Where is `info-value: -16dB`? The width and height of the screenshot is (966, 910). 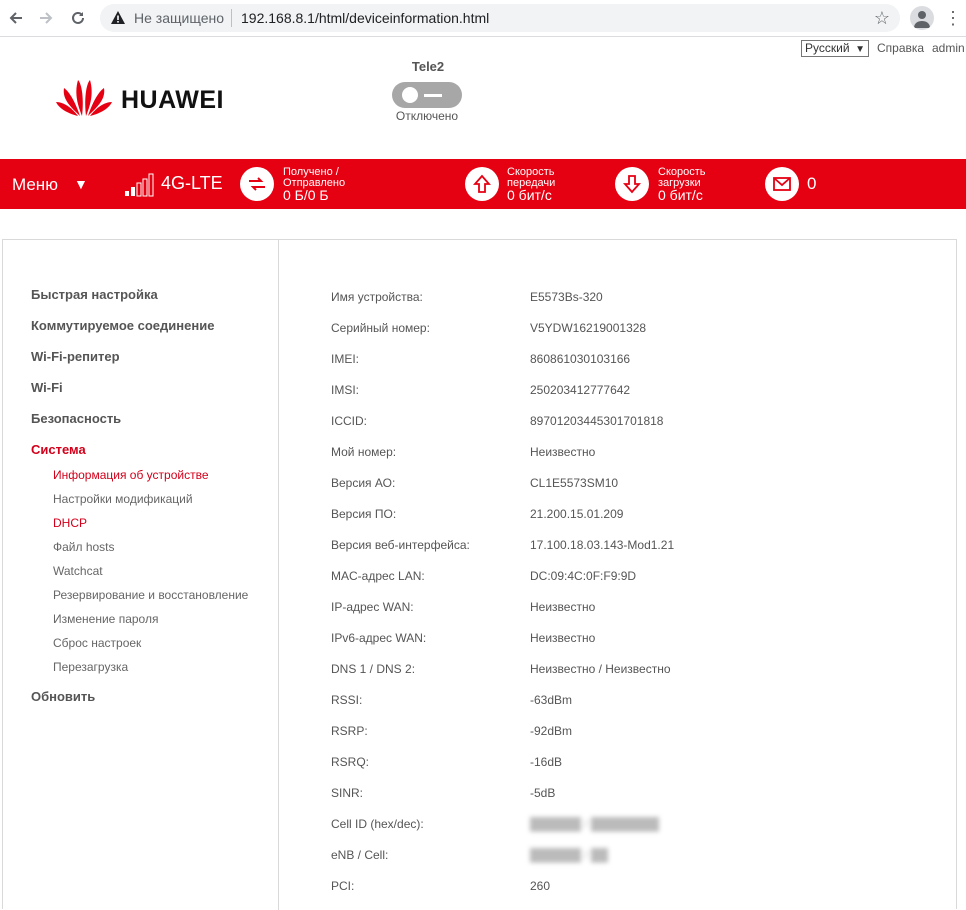 info-value: -16dB is located at coordinates (546, 762).